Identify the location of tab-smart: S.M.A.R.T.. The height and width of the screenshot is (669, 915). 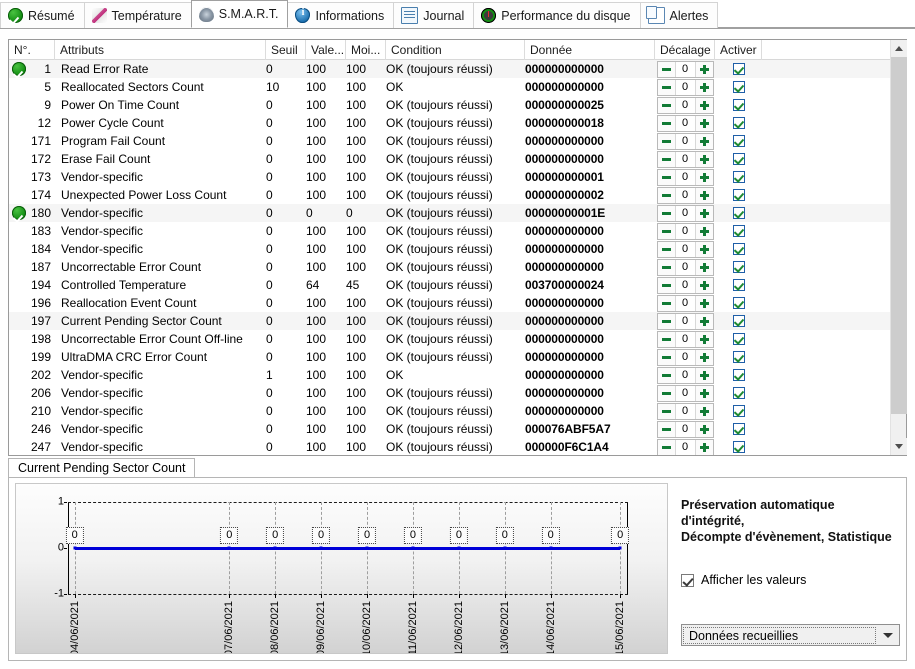
(239, 14).